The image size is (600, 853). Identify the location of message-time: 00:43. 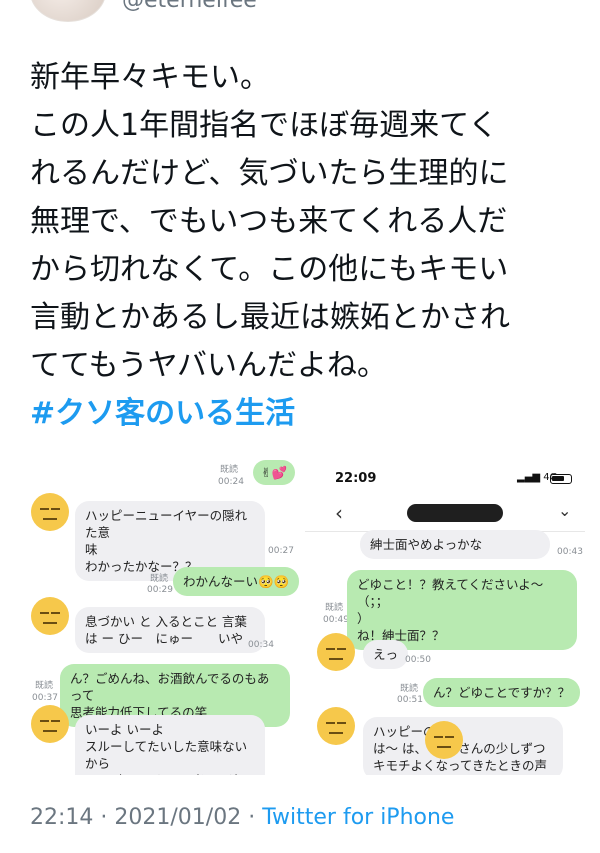
(570, 552).